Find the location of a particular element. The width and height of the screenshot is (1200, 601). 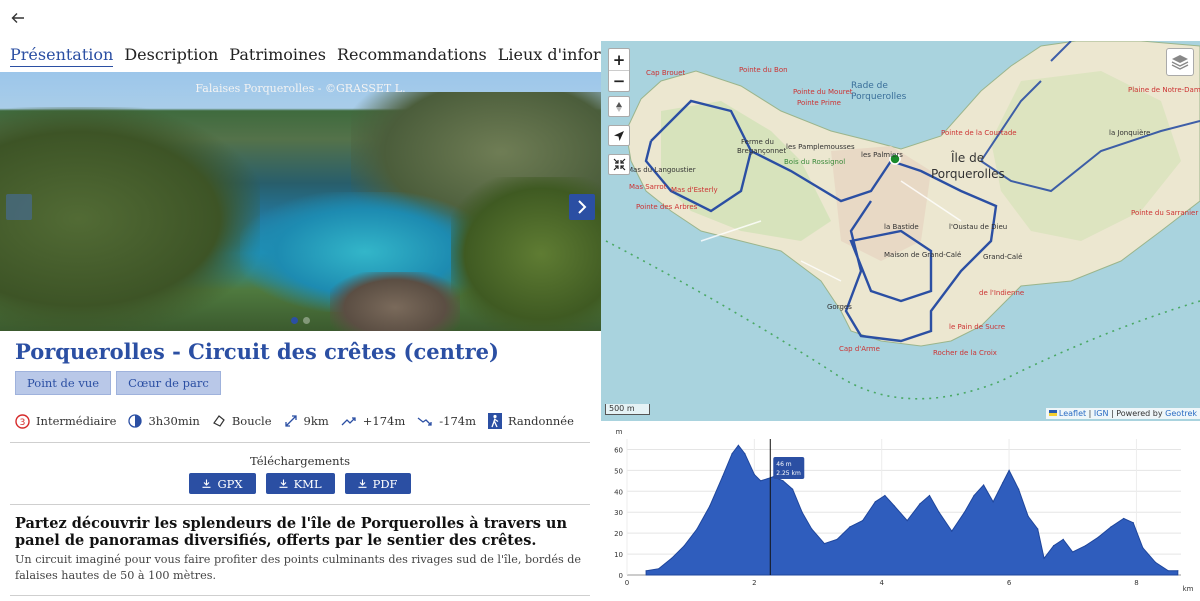

y-tick-label: 10 is located at coordinates (618, 555).